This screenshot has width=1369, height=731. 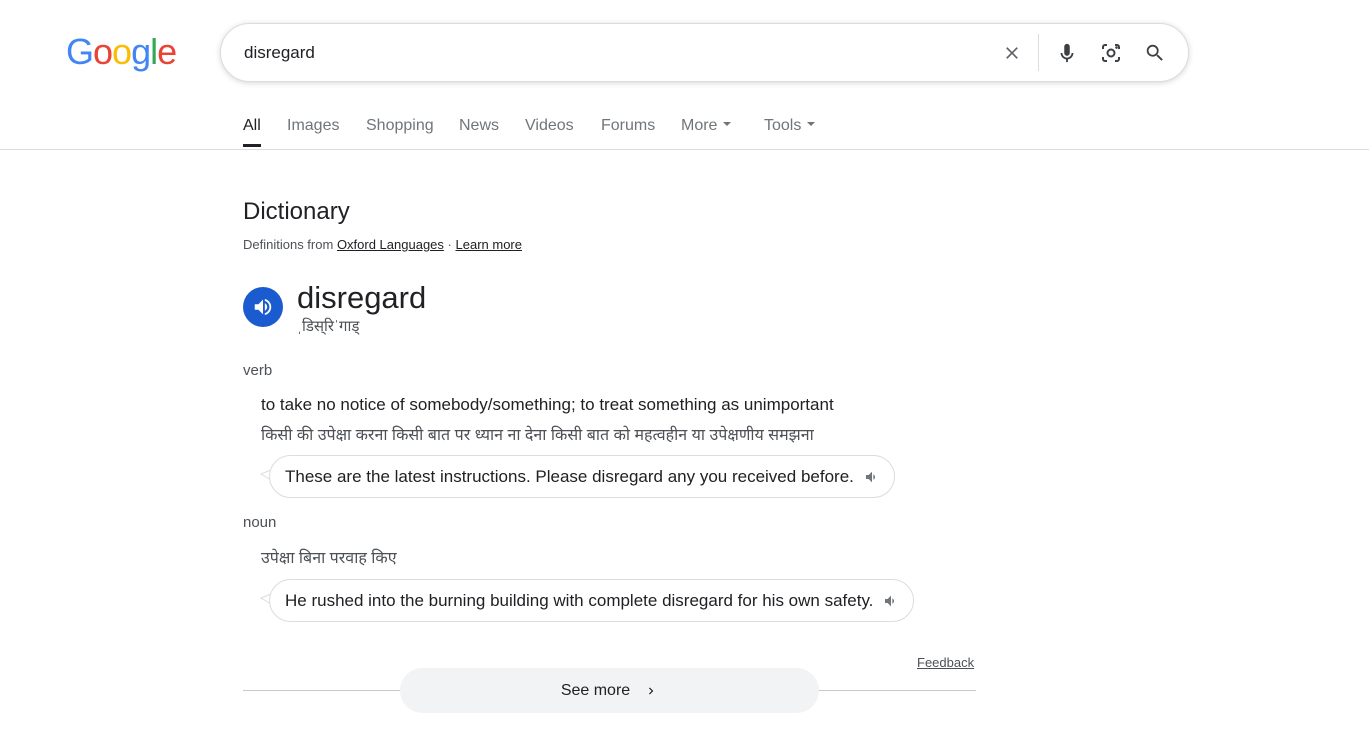 I want to click on dictionary-title: Dictionary, so click(x=296, y=211).